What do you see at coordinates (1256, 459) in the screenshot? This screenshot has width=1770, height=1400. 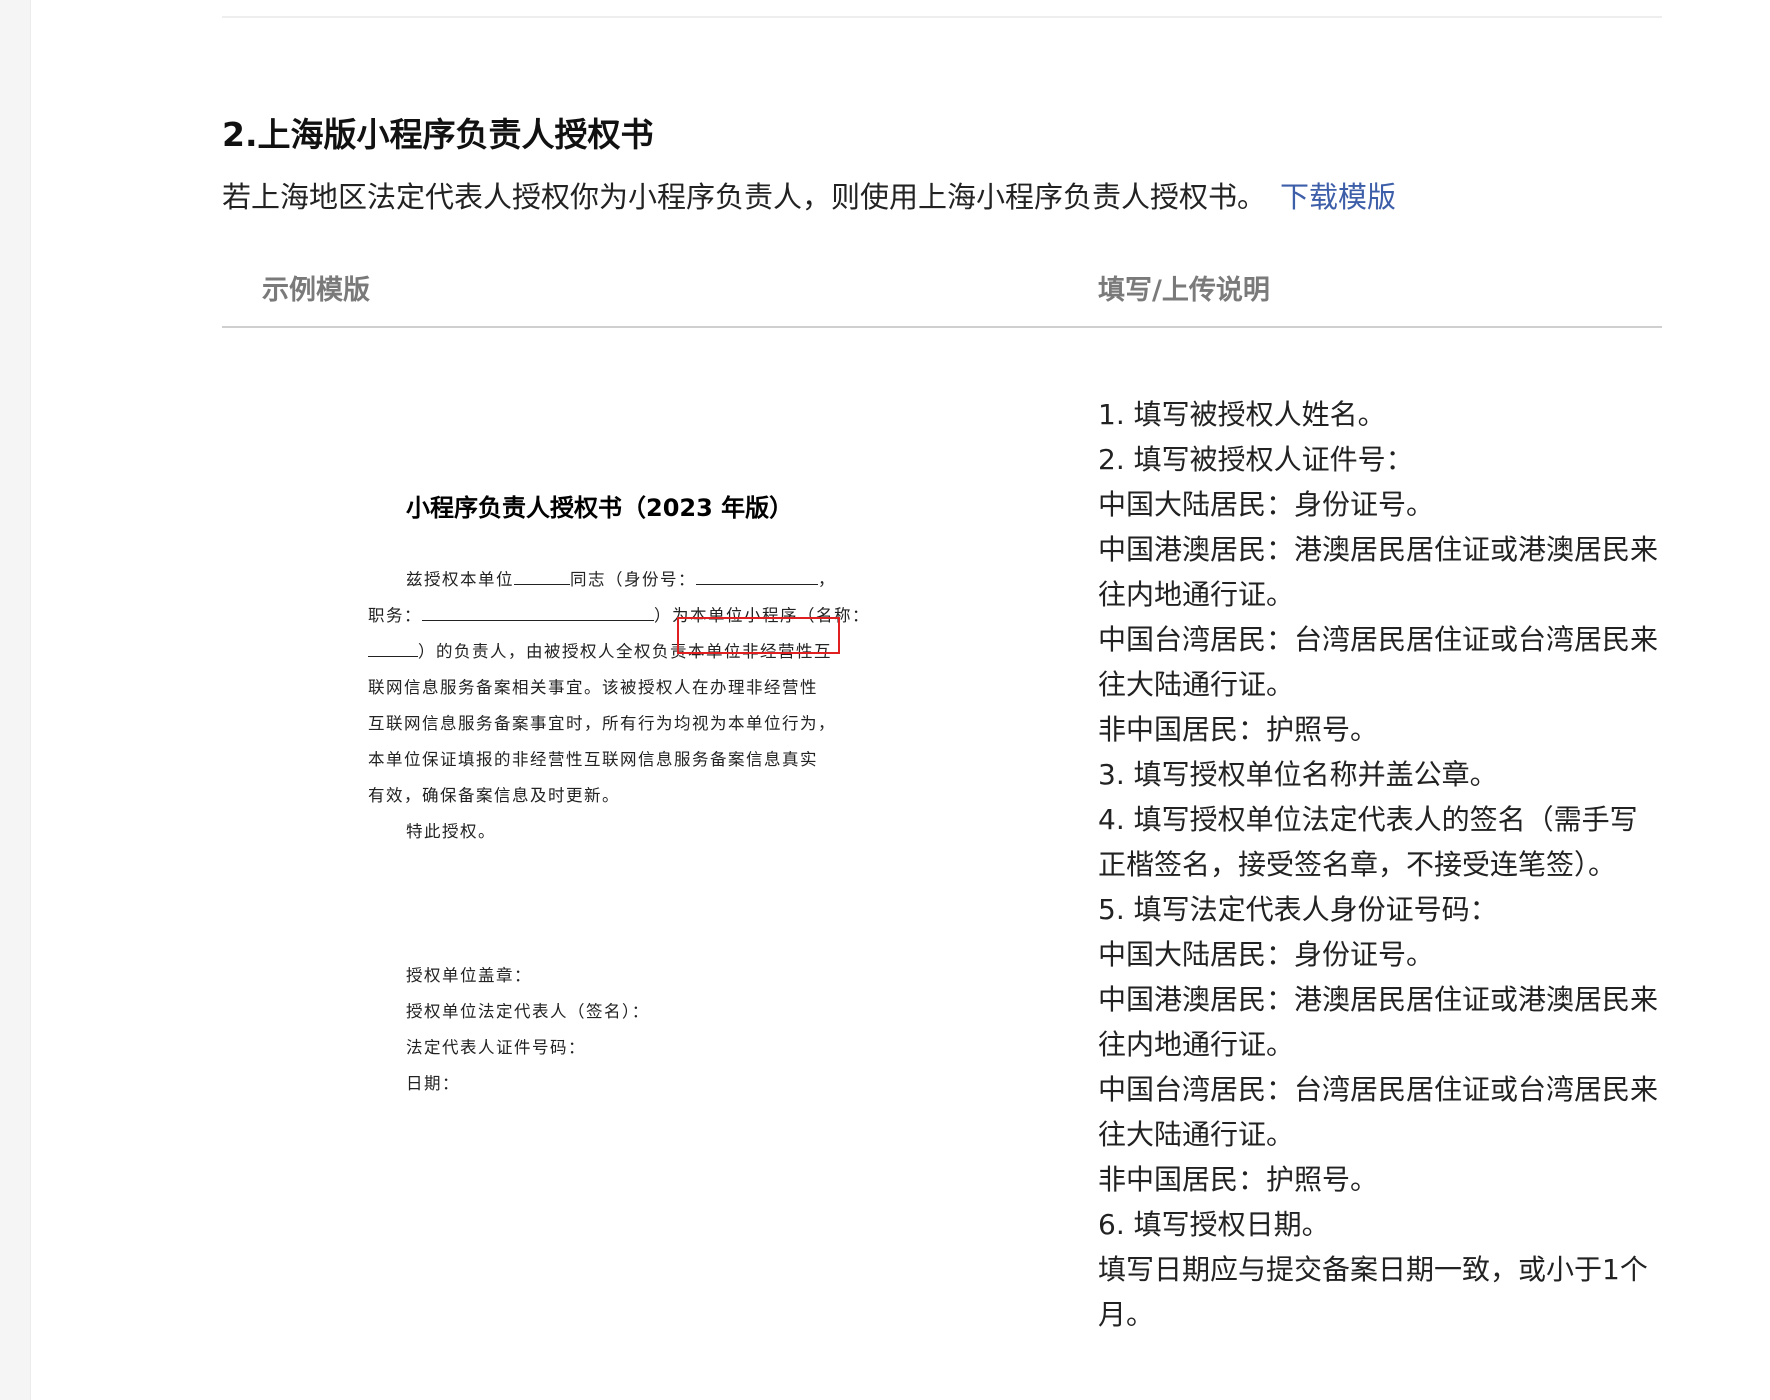 I see `instruction-item: 2. 填写被授权人证件号：` at bounding box center [1256, 459].